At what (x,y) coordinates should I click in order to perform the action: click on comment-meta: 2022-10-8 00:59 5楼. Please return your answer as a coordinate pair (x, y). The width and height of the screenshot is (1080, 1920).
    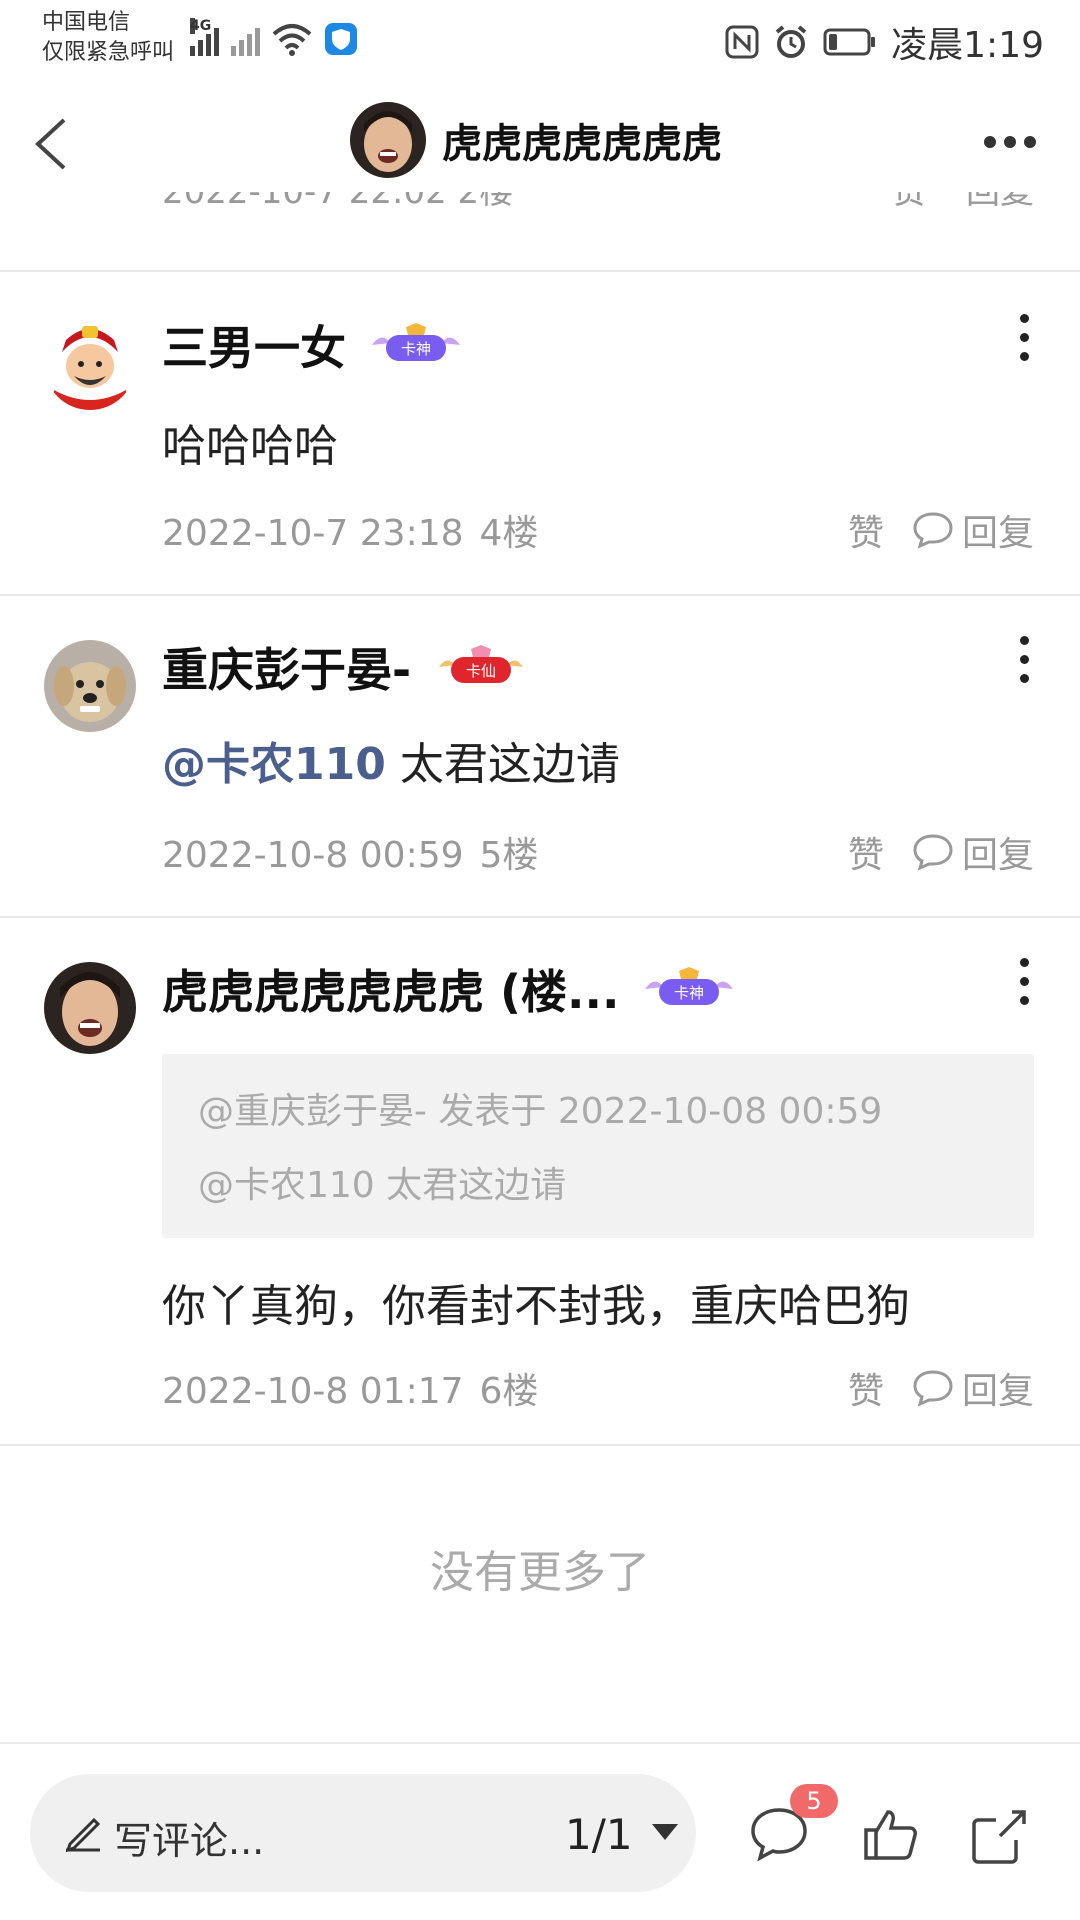
    Looking at the image, I should click on (350, 852).